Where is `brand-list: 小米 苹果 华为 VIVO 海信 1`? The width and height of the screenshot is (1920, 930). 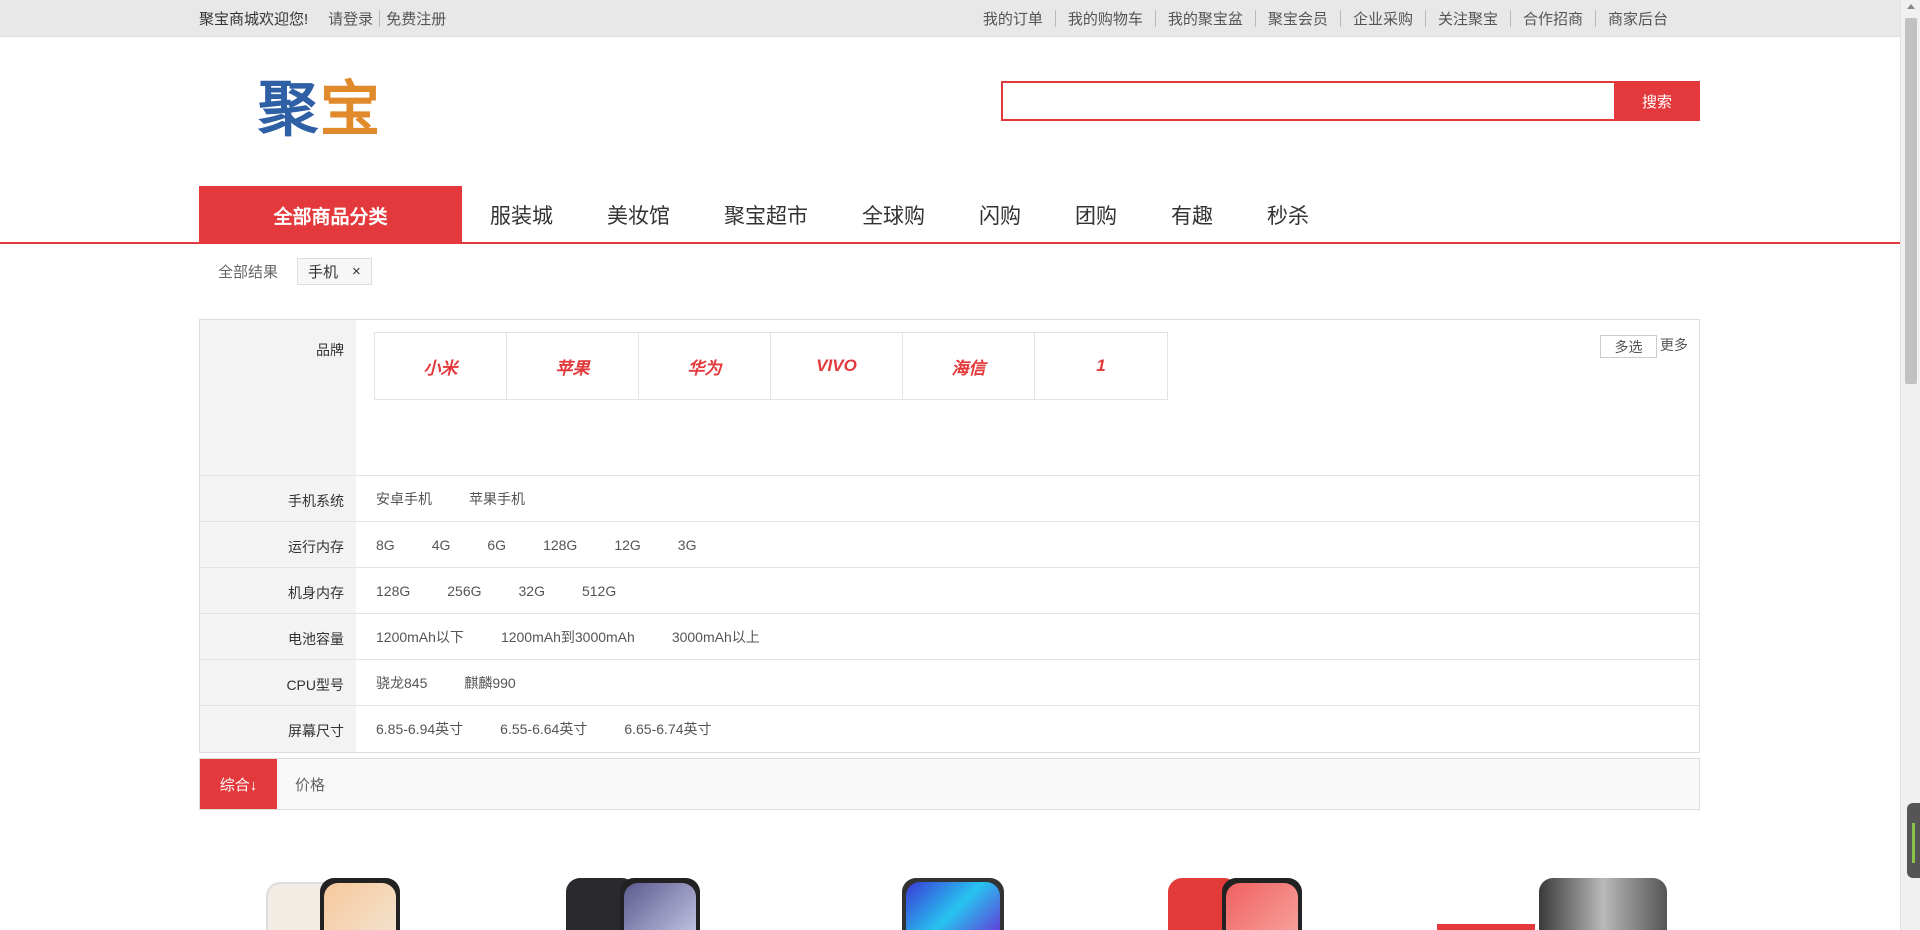
brand-list: 小米 苹果 华为 VIVO 海信 1 is located at coordinates (771, 366).